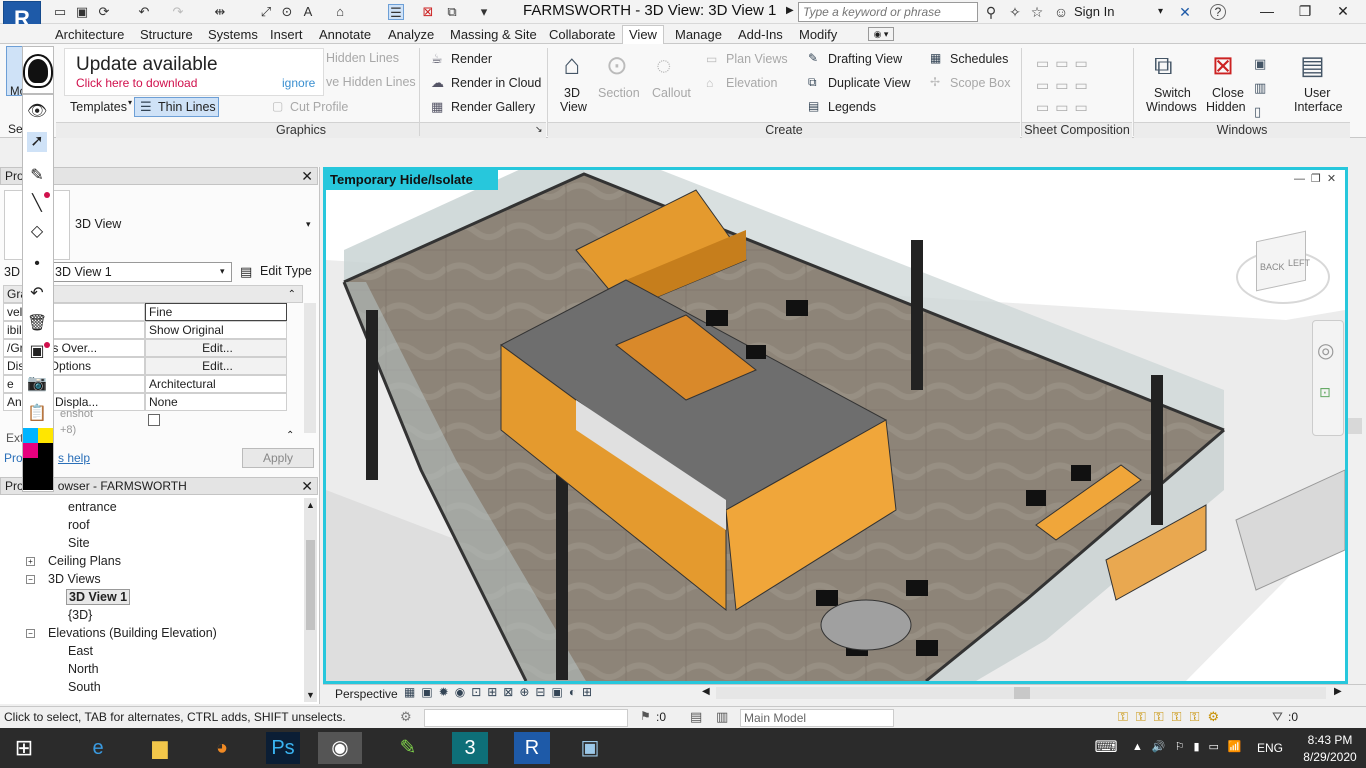 The height and width of the screenshot is (768, 1366). What do you see at coordinates (1061, 12) in the screenshot?
I see `user-icon: ☺` at bounding box center [1061, 12].